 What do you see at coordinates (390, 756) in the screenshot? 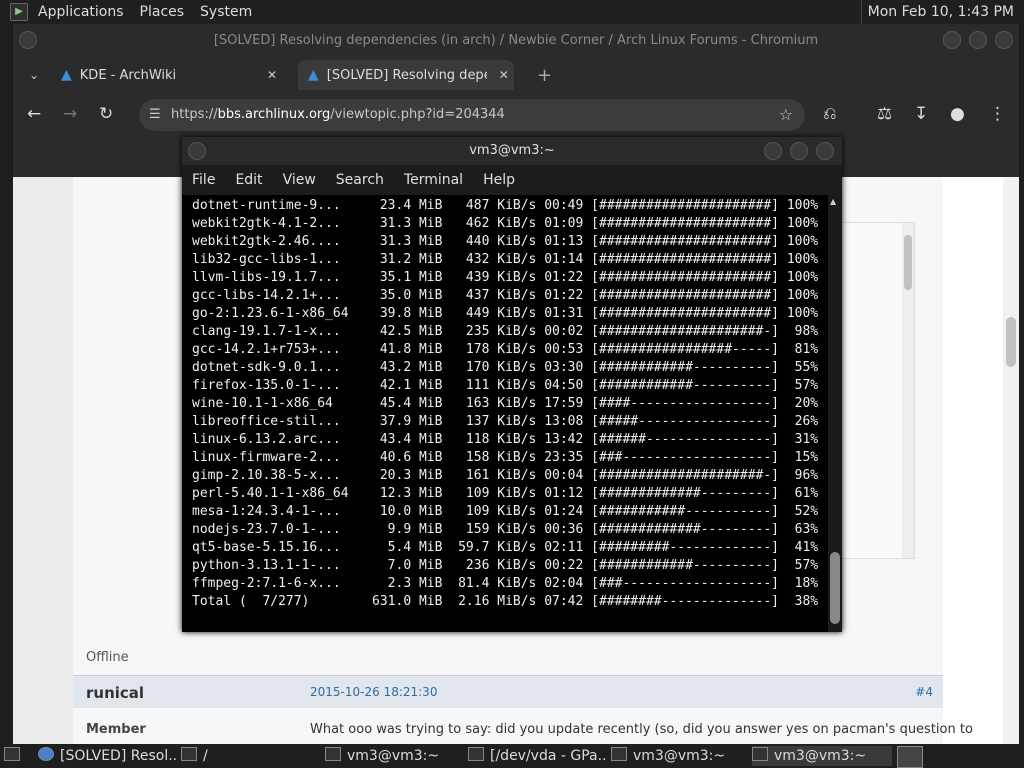
I see `task-terminal-1: vm3@vm3:~` at bounding box center [390, 756].